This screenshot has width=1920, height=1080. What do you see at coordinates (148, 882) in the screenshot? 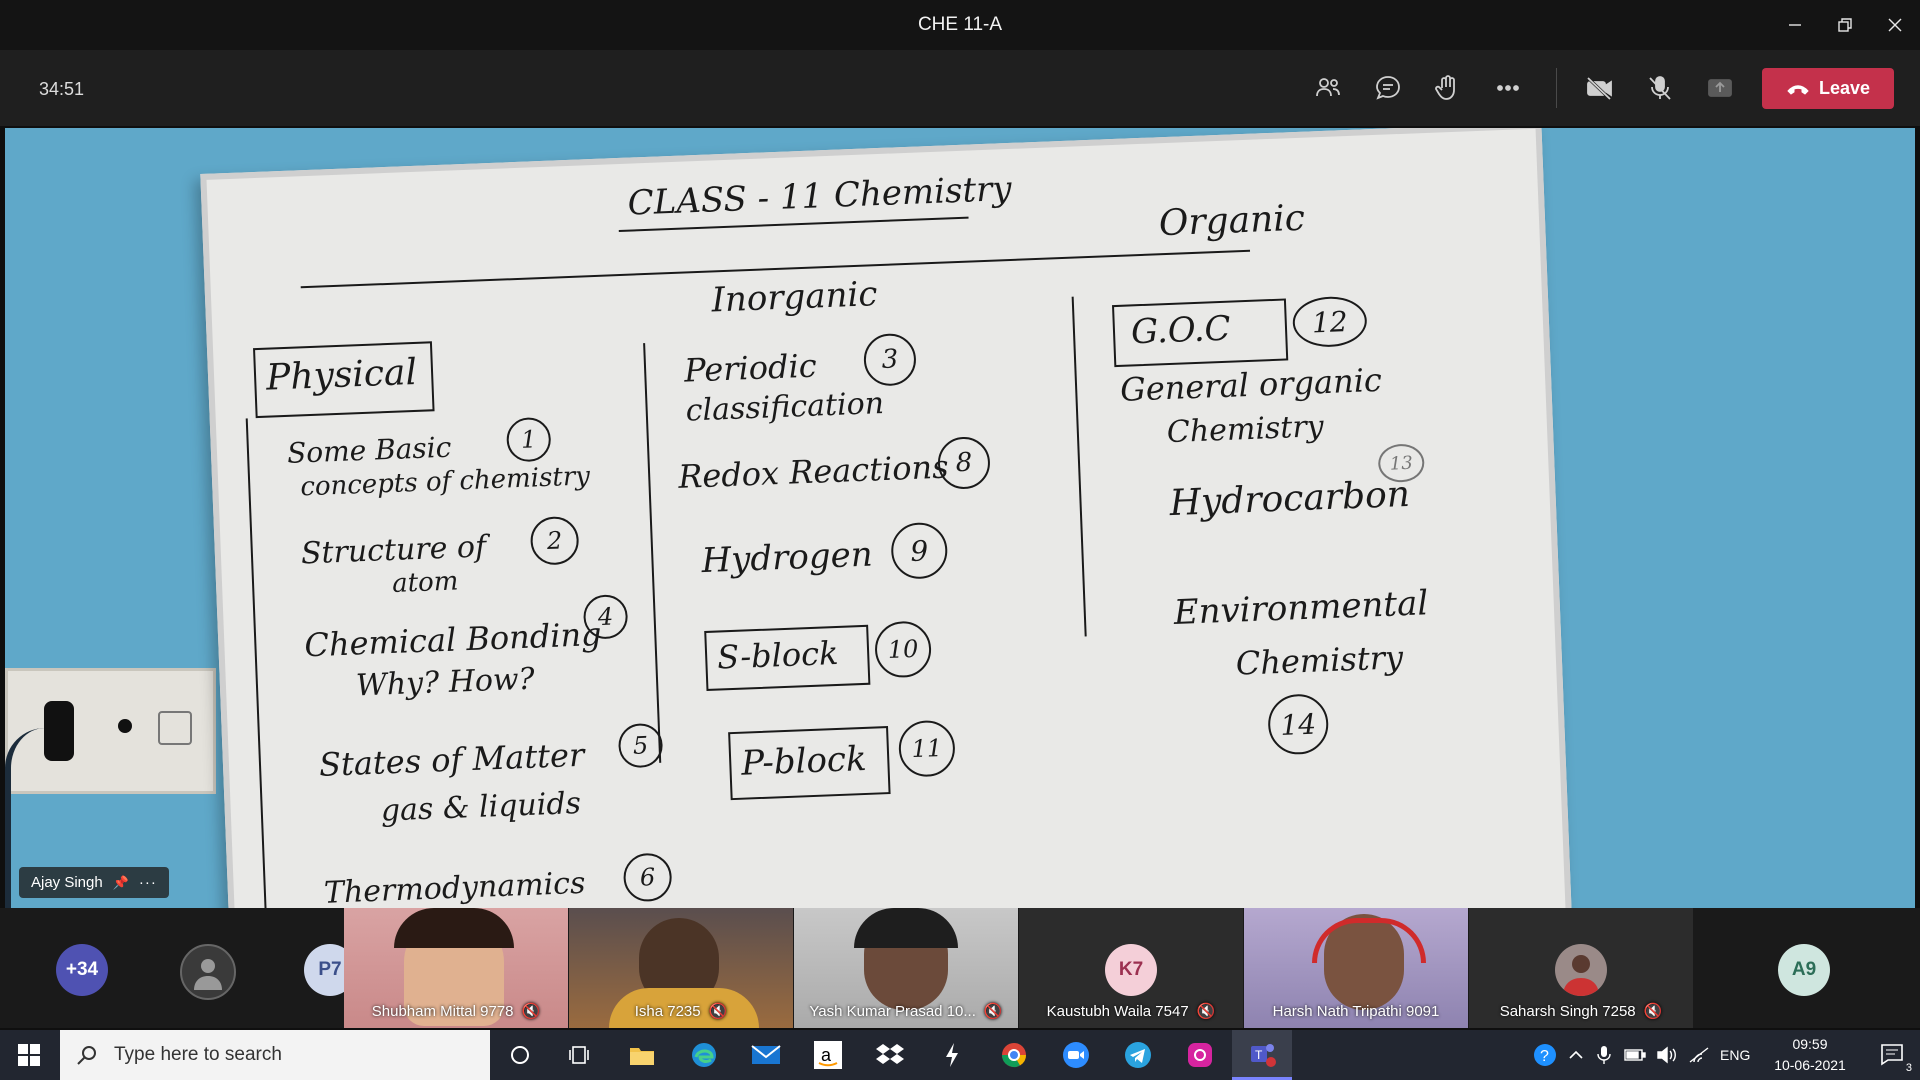
I see `more-icon: ···` at bounding box center [148, 882].